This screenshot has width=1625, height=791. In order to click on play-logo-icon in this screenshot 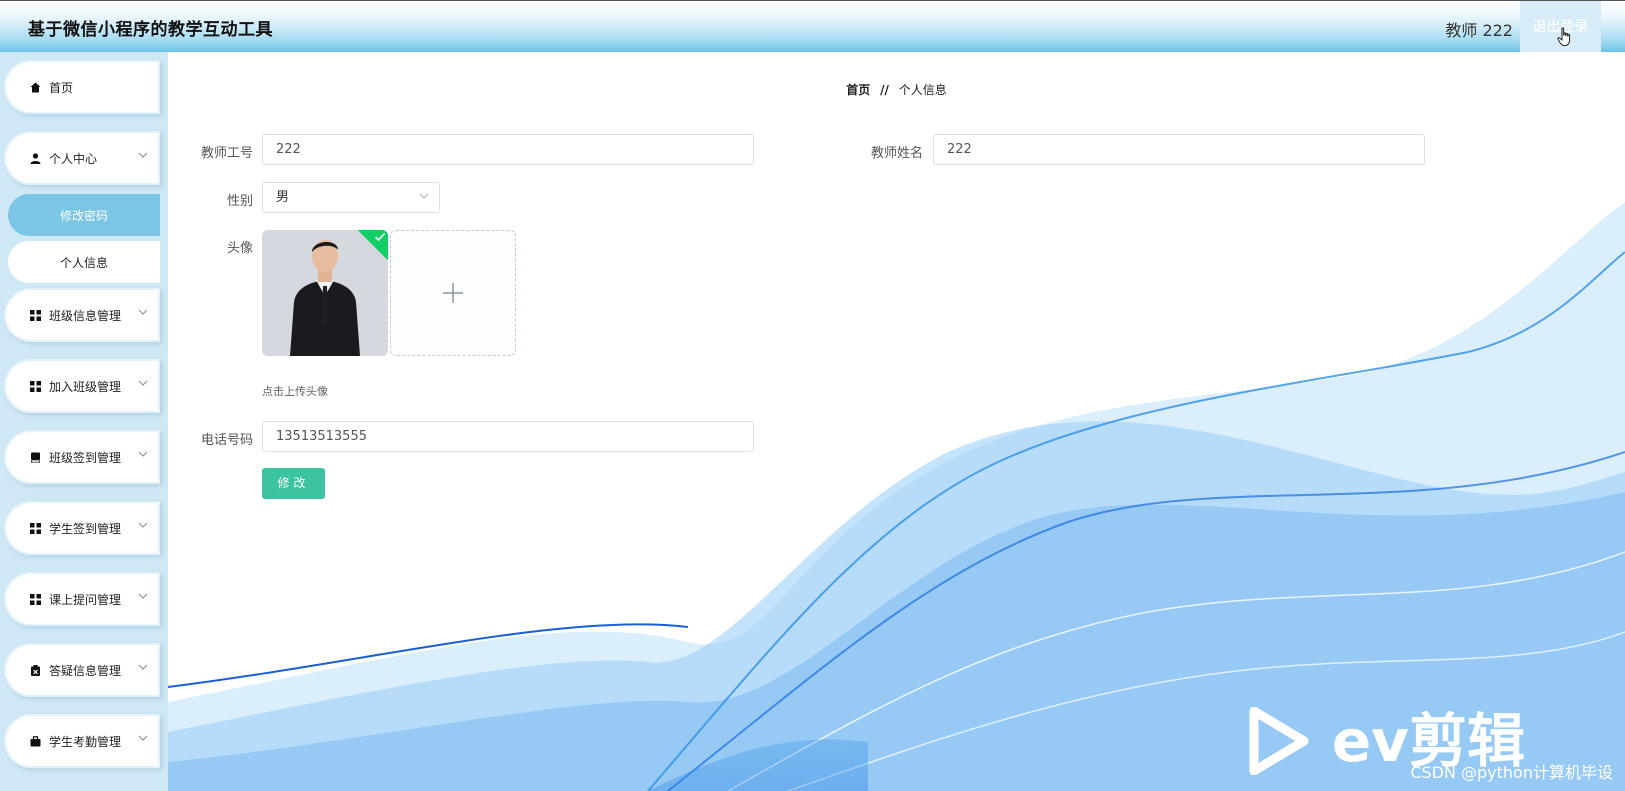, I will do `click(1279, 741)`.